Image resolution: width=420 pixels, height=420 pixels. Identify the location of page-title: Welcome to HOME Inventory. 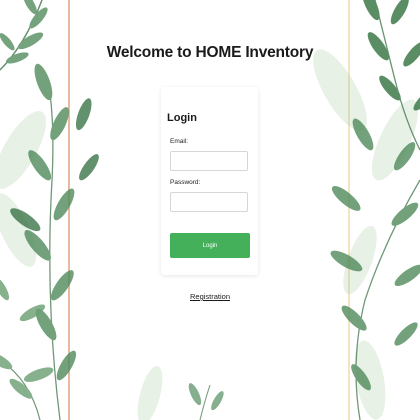
(210, 52).